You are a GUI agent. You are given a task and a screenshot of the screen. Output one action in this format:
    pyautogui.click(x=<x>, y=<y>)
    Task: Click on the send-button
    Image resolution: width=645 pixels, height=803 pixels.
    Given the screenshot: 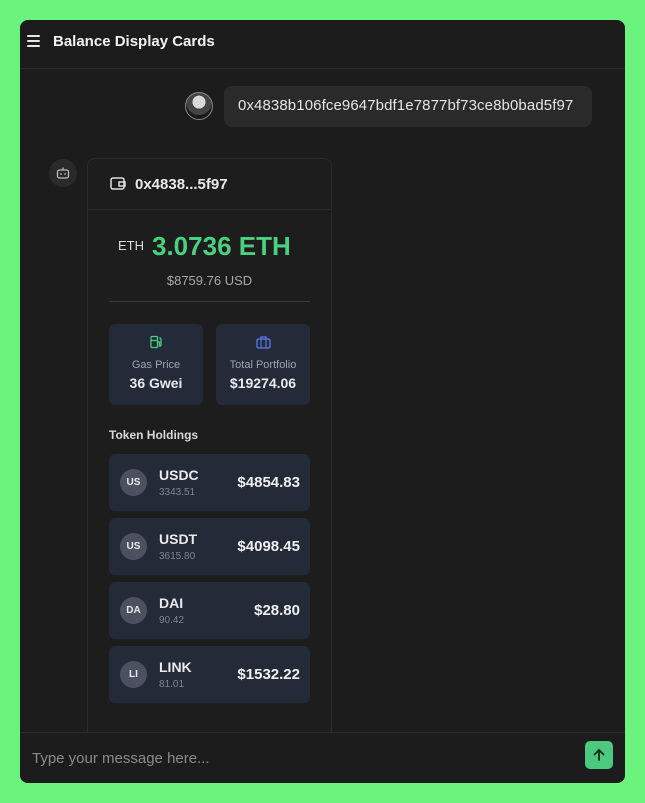 What is the action you would take?
    pyautogui.click(x=599, y=755)
    